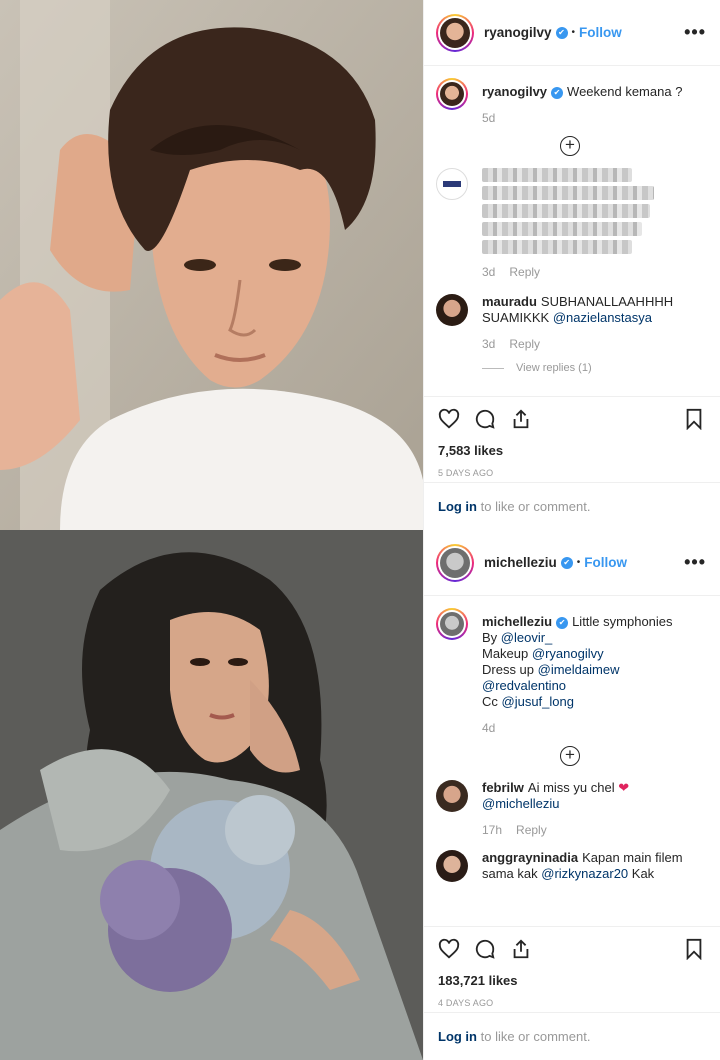 The height and width of the screenshot is (1060, 720). Describe the element at coordinates (571, 787) in the screenshot. I see `comment-text: Ai miss yu chel` at that location.